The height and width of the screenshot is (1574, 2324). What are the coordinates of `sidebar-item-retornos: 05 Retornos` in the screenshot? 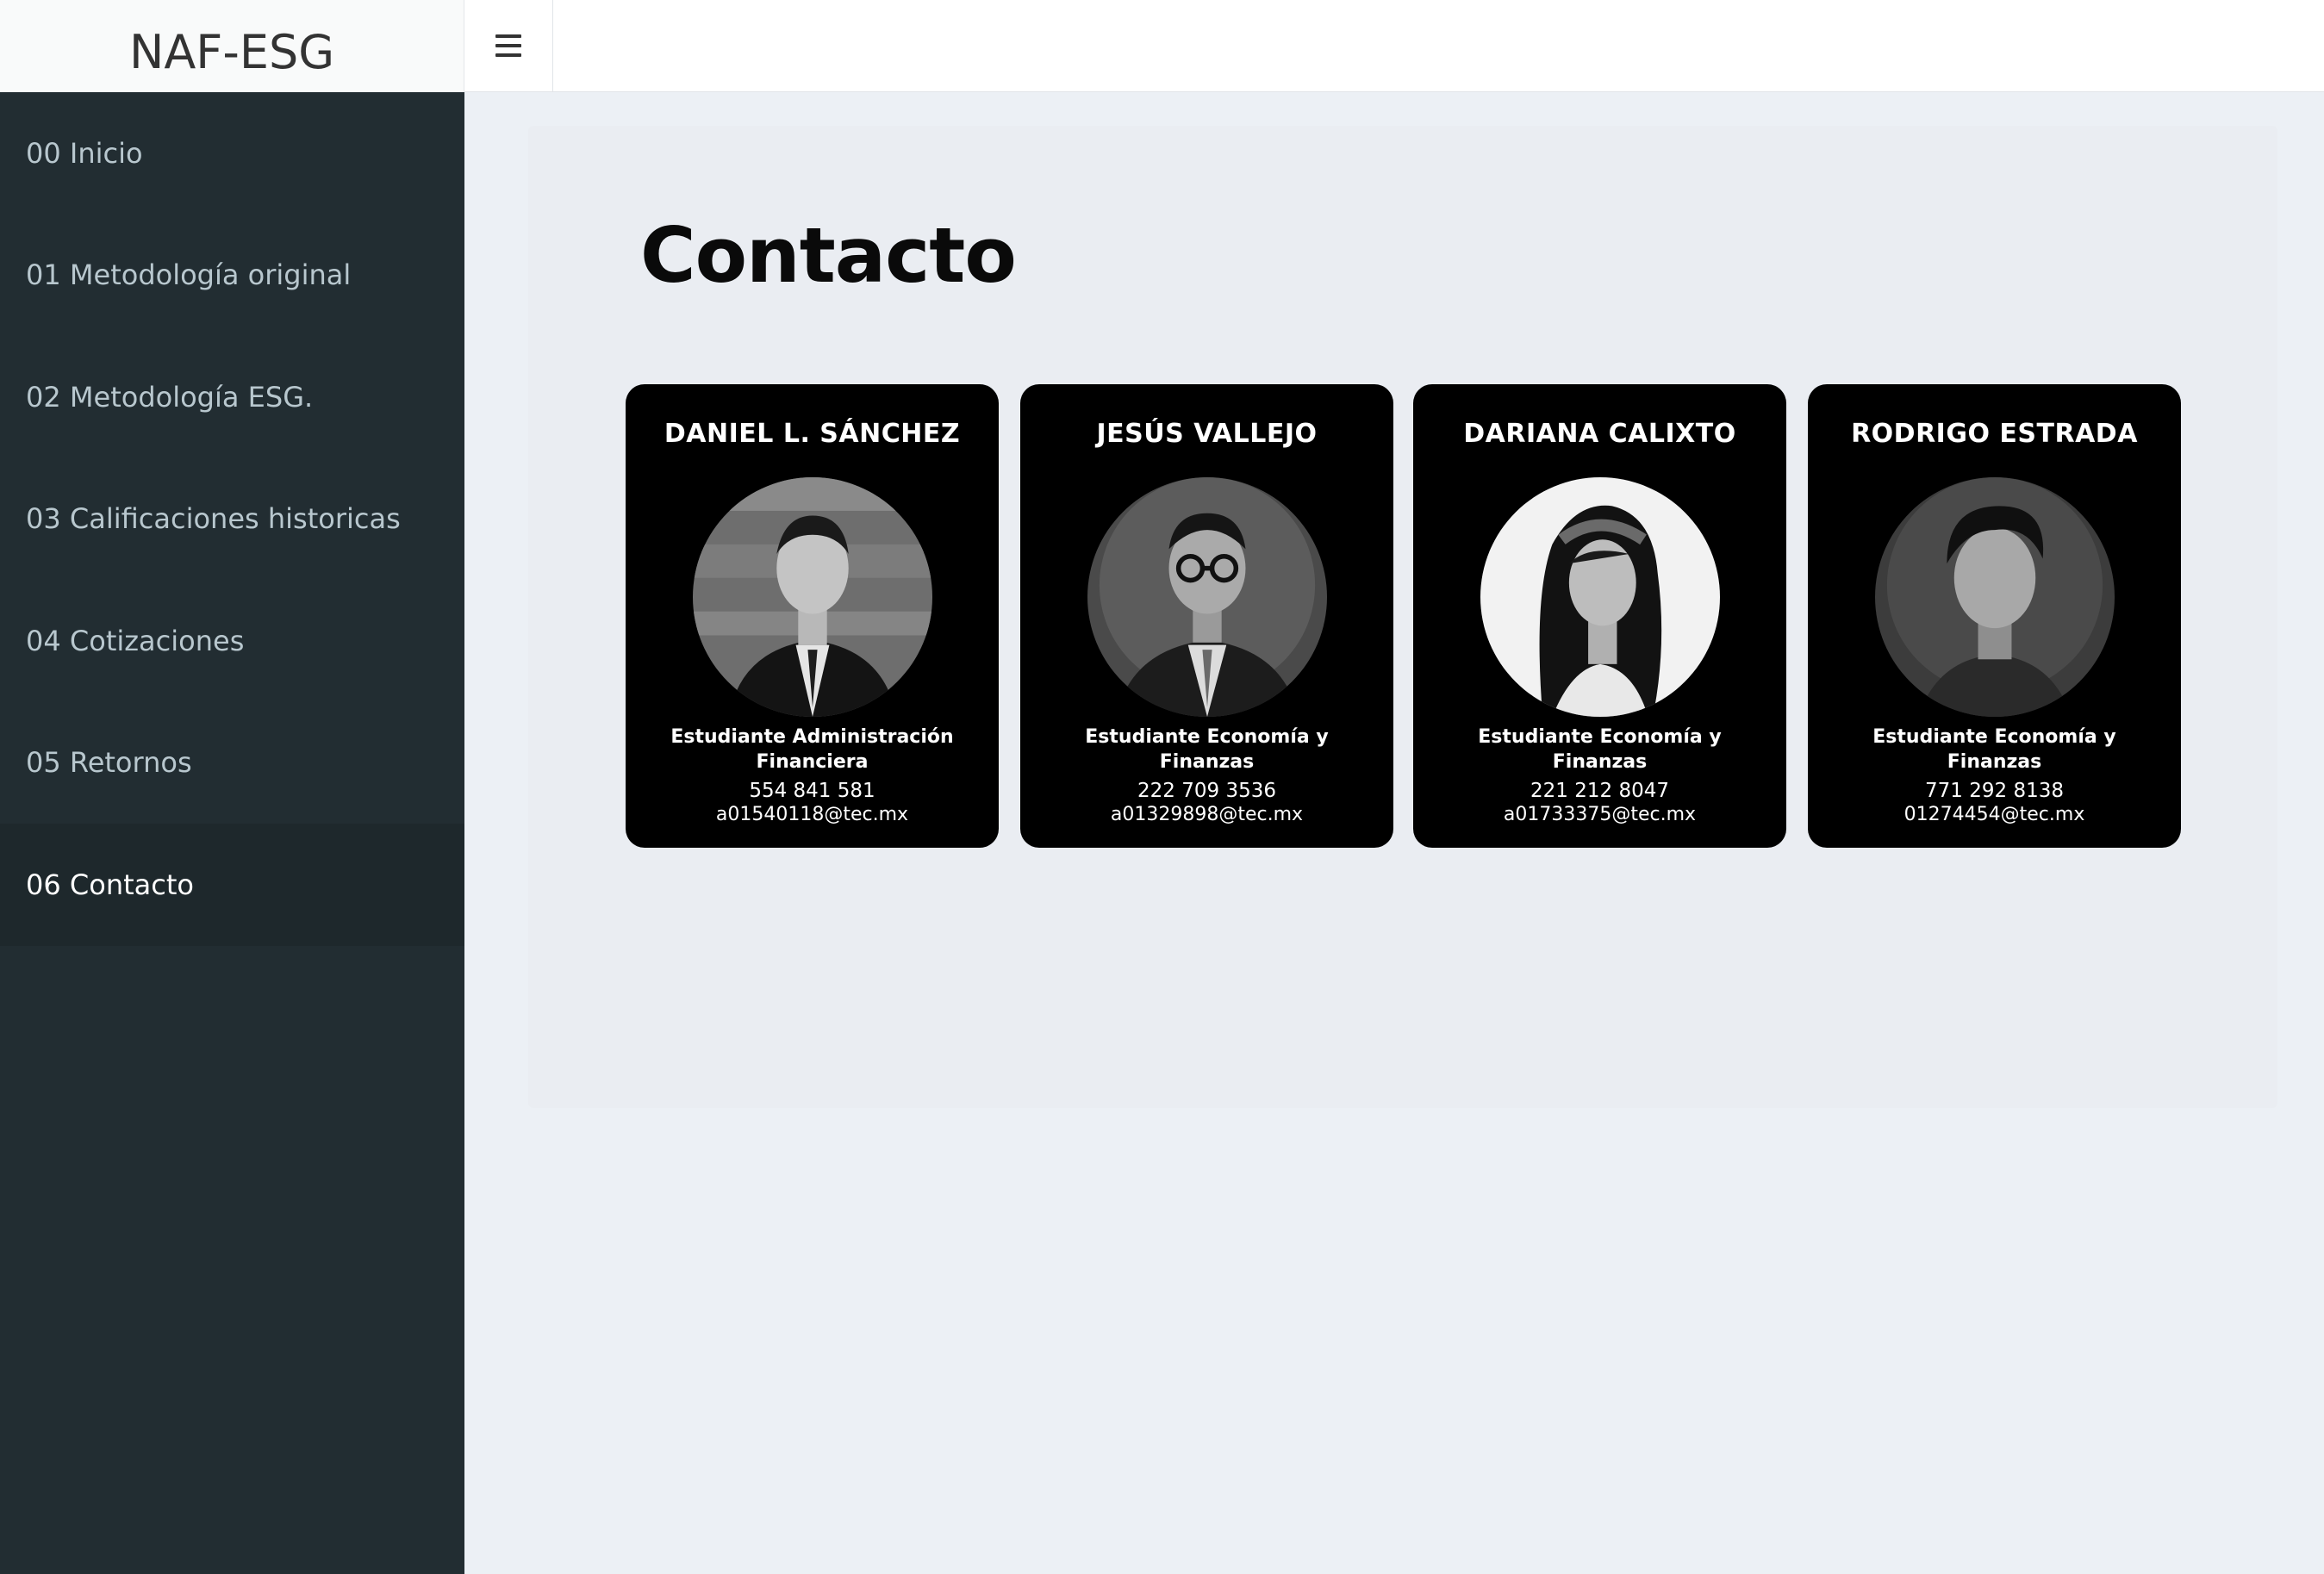 It's located at (232, 763).